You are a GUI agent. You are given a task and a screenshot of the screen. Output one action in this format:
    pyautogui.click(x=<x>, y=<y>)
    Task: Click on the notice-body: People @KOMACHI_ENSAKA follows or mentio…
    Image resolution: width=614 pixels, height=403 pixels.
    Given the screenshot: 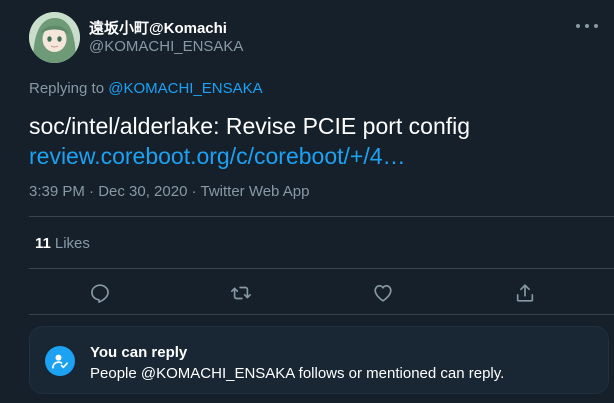 What is the action you would take?
    pyautogui.click(x=297, y=373)
    